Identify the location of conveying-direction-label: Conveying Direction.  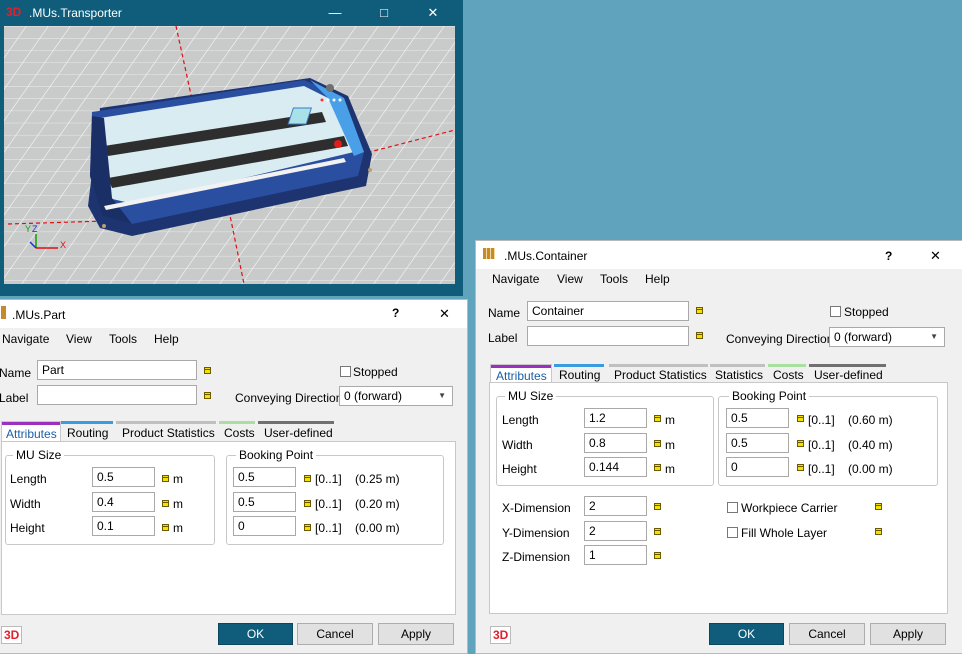
(289, 398).